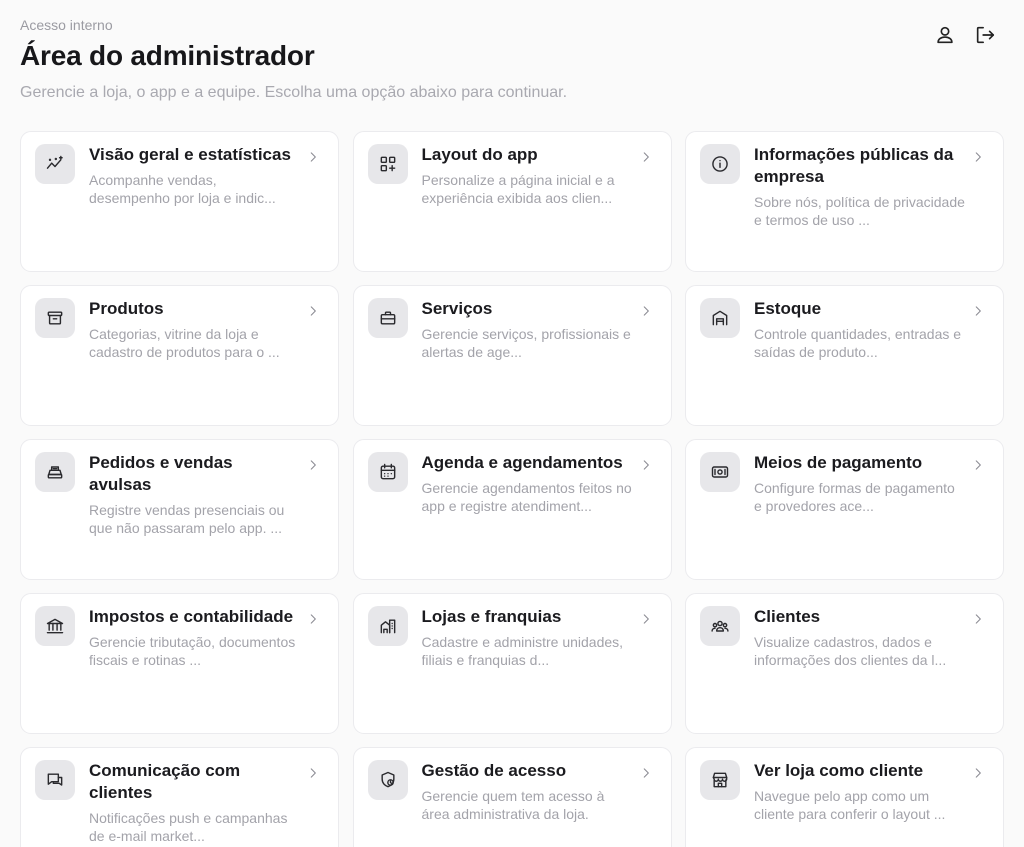  What do you see at coordinates (854, 165) in the screenshot?
I see `card-title: Informações públicas da empresa` at bounding box center [854, 165].